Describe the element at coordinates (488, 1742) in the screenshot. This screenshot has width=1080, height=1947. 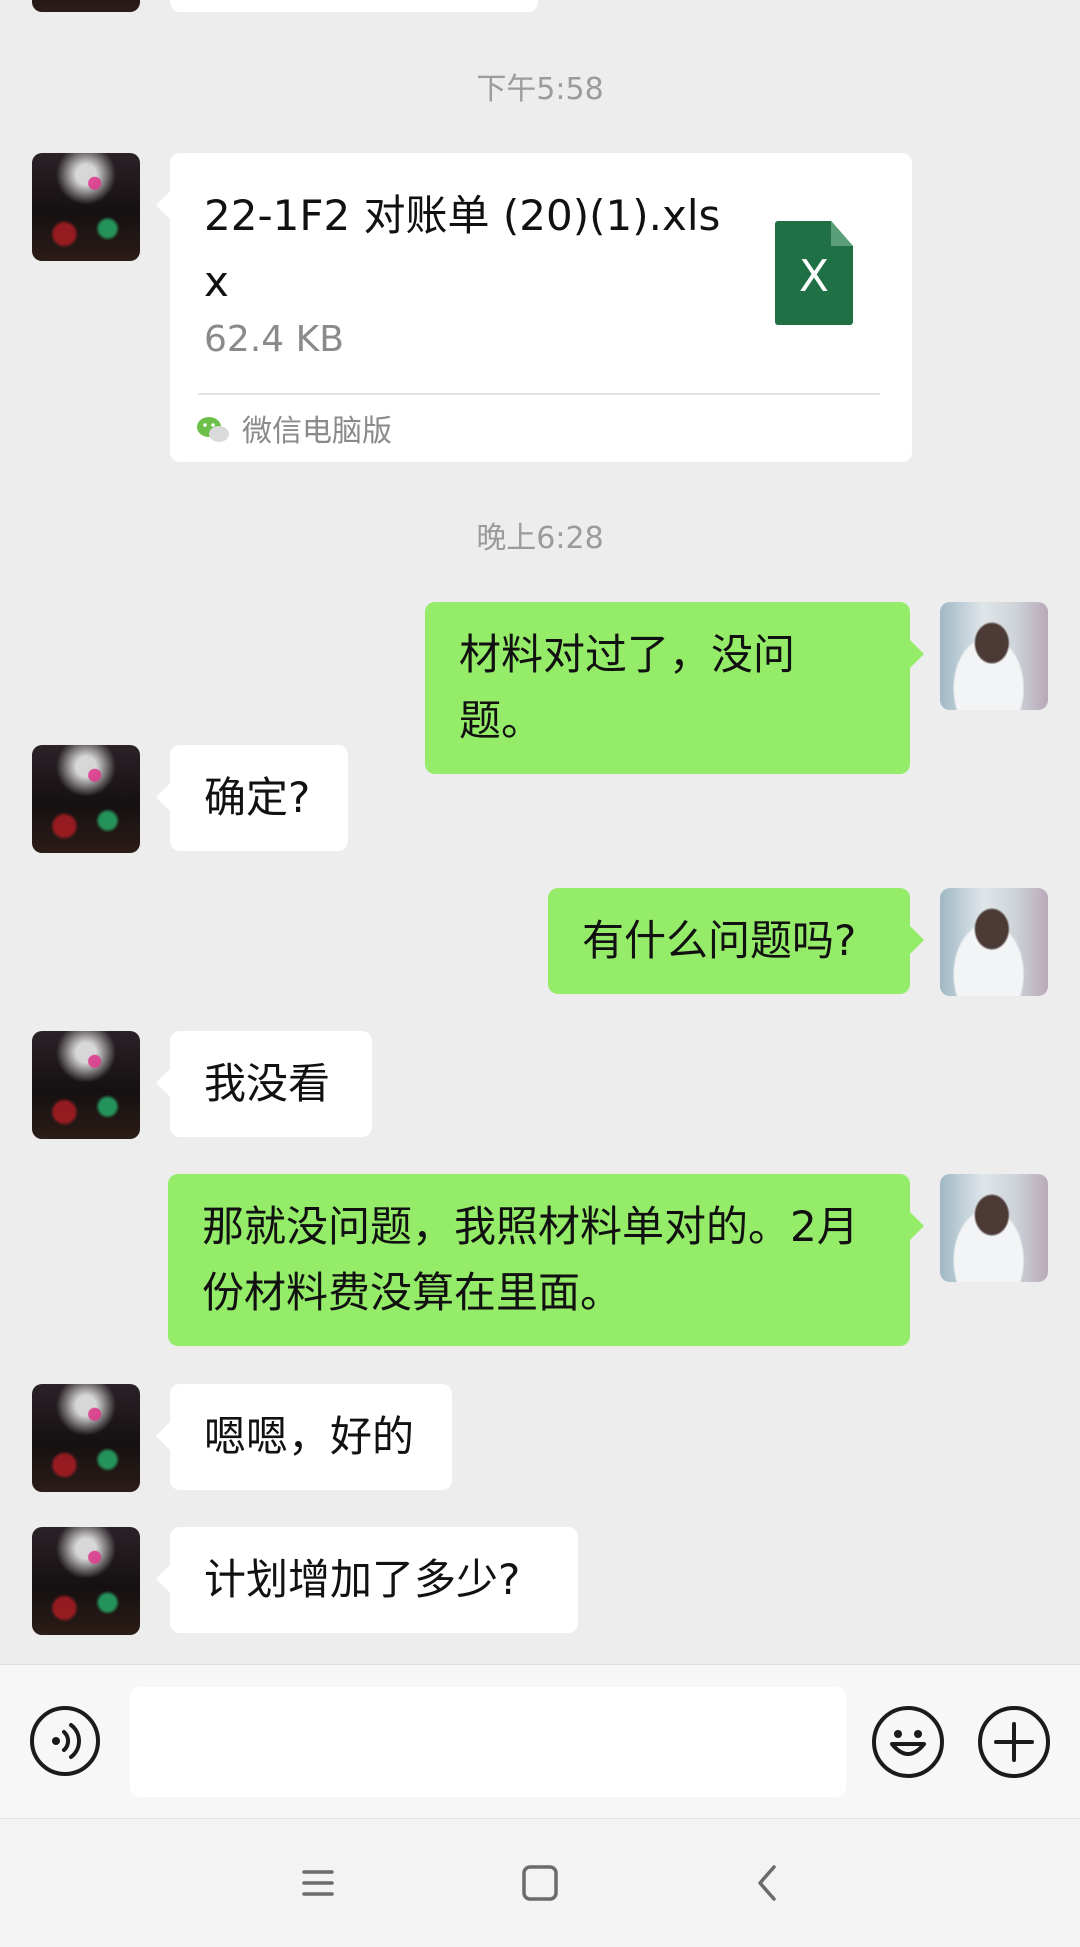
I see `message-input` at that location.